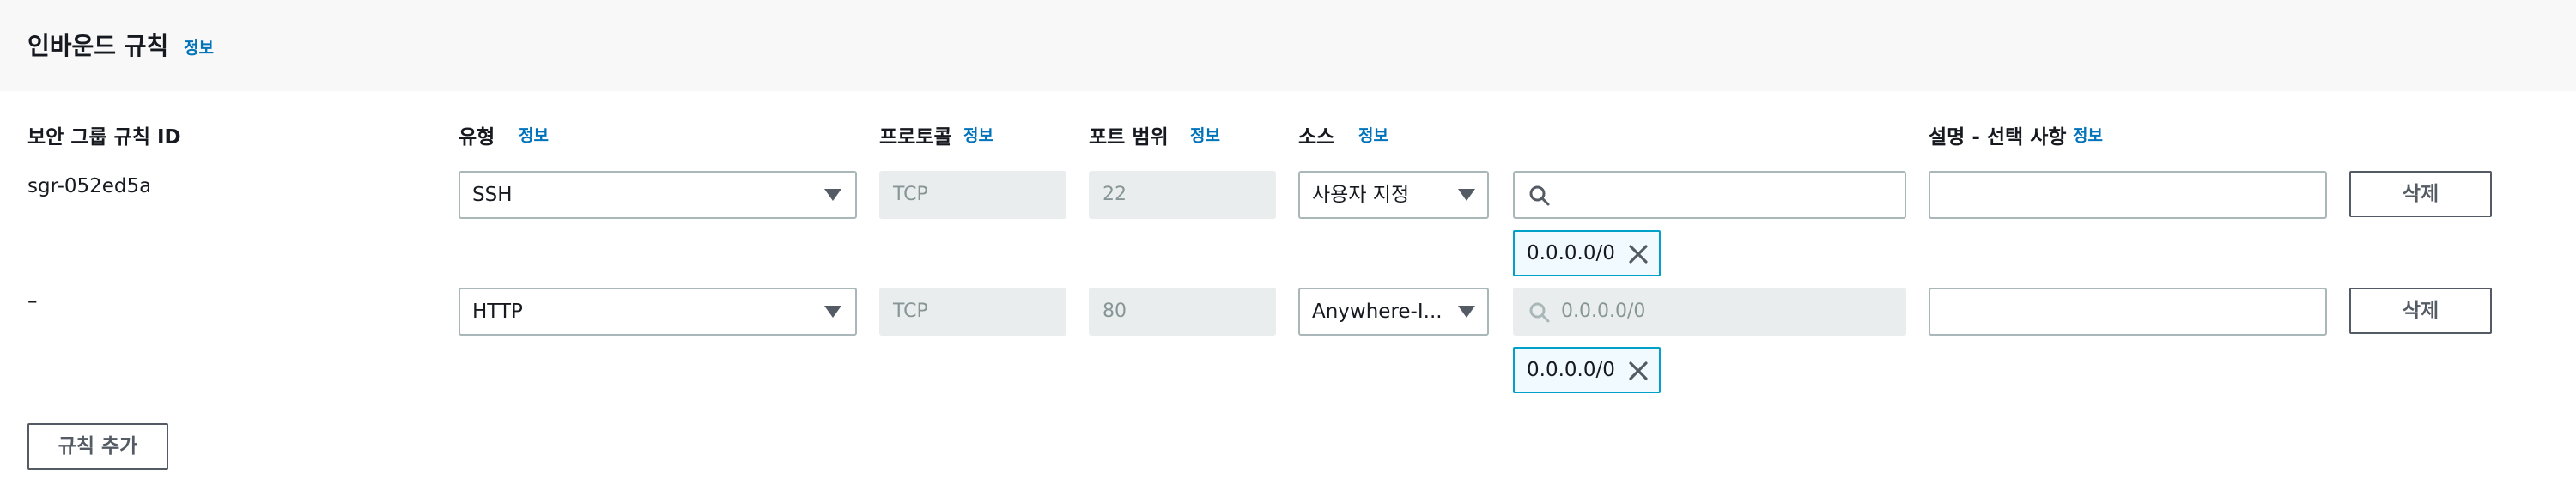  Describe the element at coordinates (497, 312) in the screenshot. I see `type-select-value: HTTP` at that location.